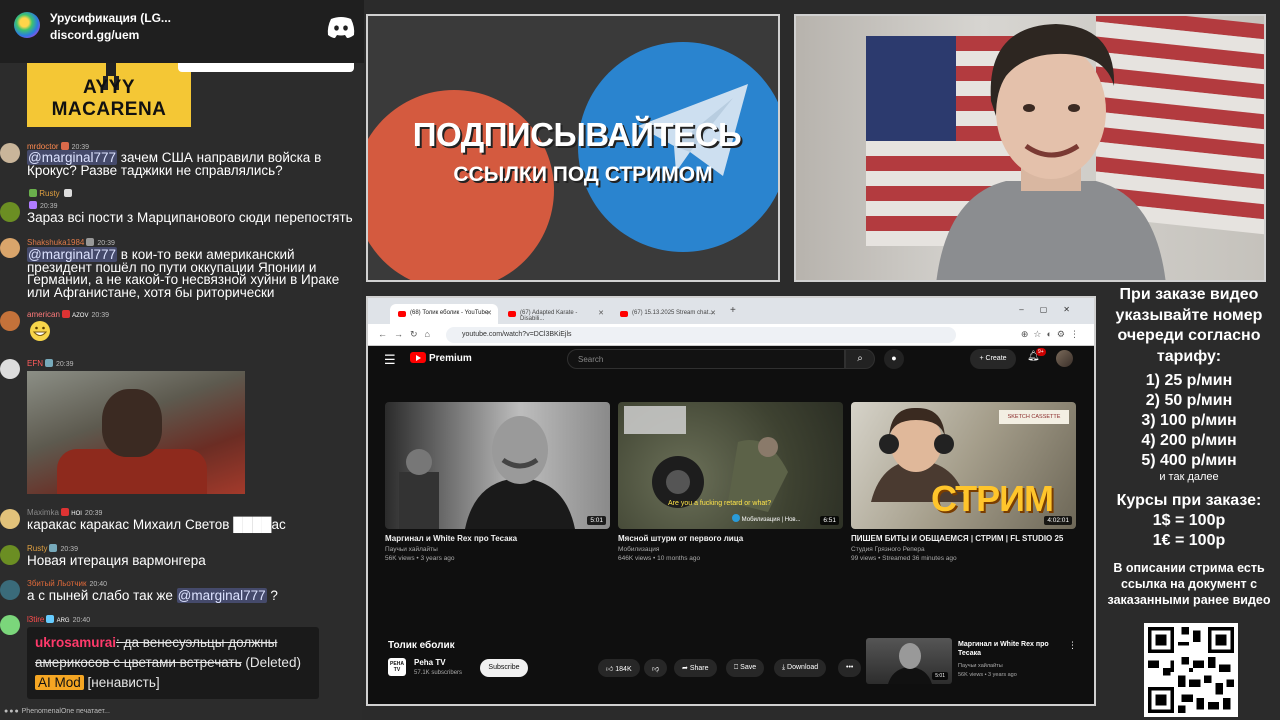 This screenshot has height=720, width=1280. I want to click on window-controls: –▢✕, so click(1052, 309).